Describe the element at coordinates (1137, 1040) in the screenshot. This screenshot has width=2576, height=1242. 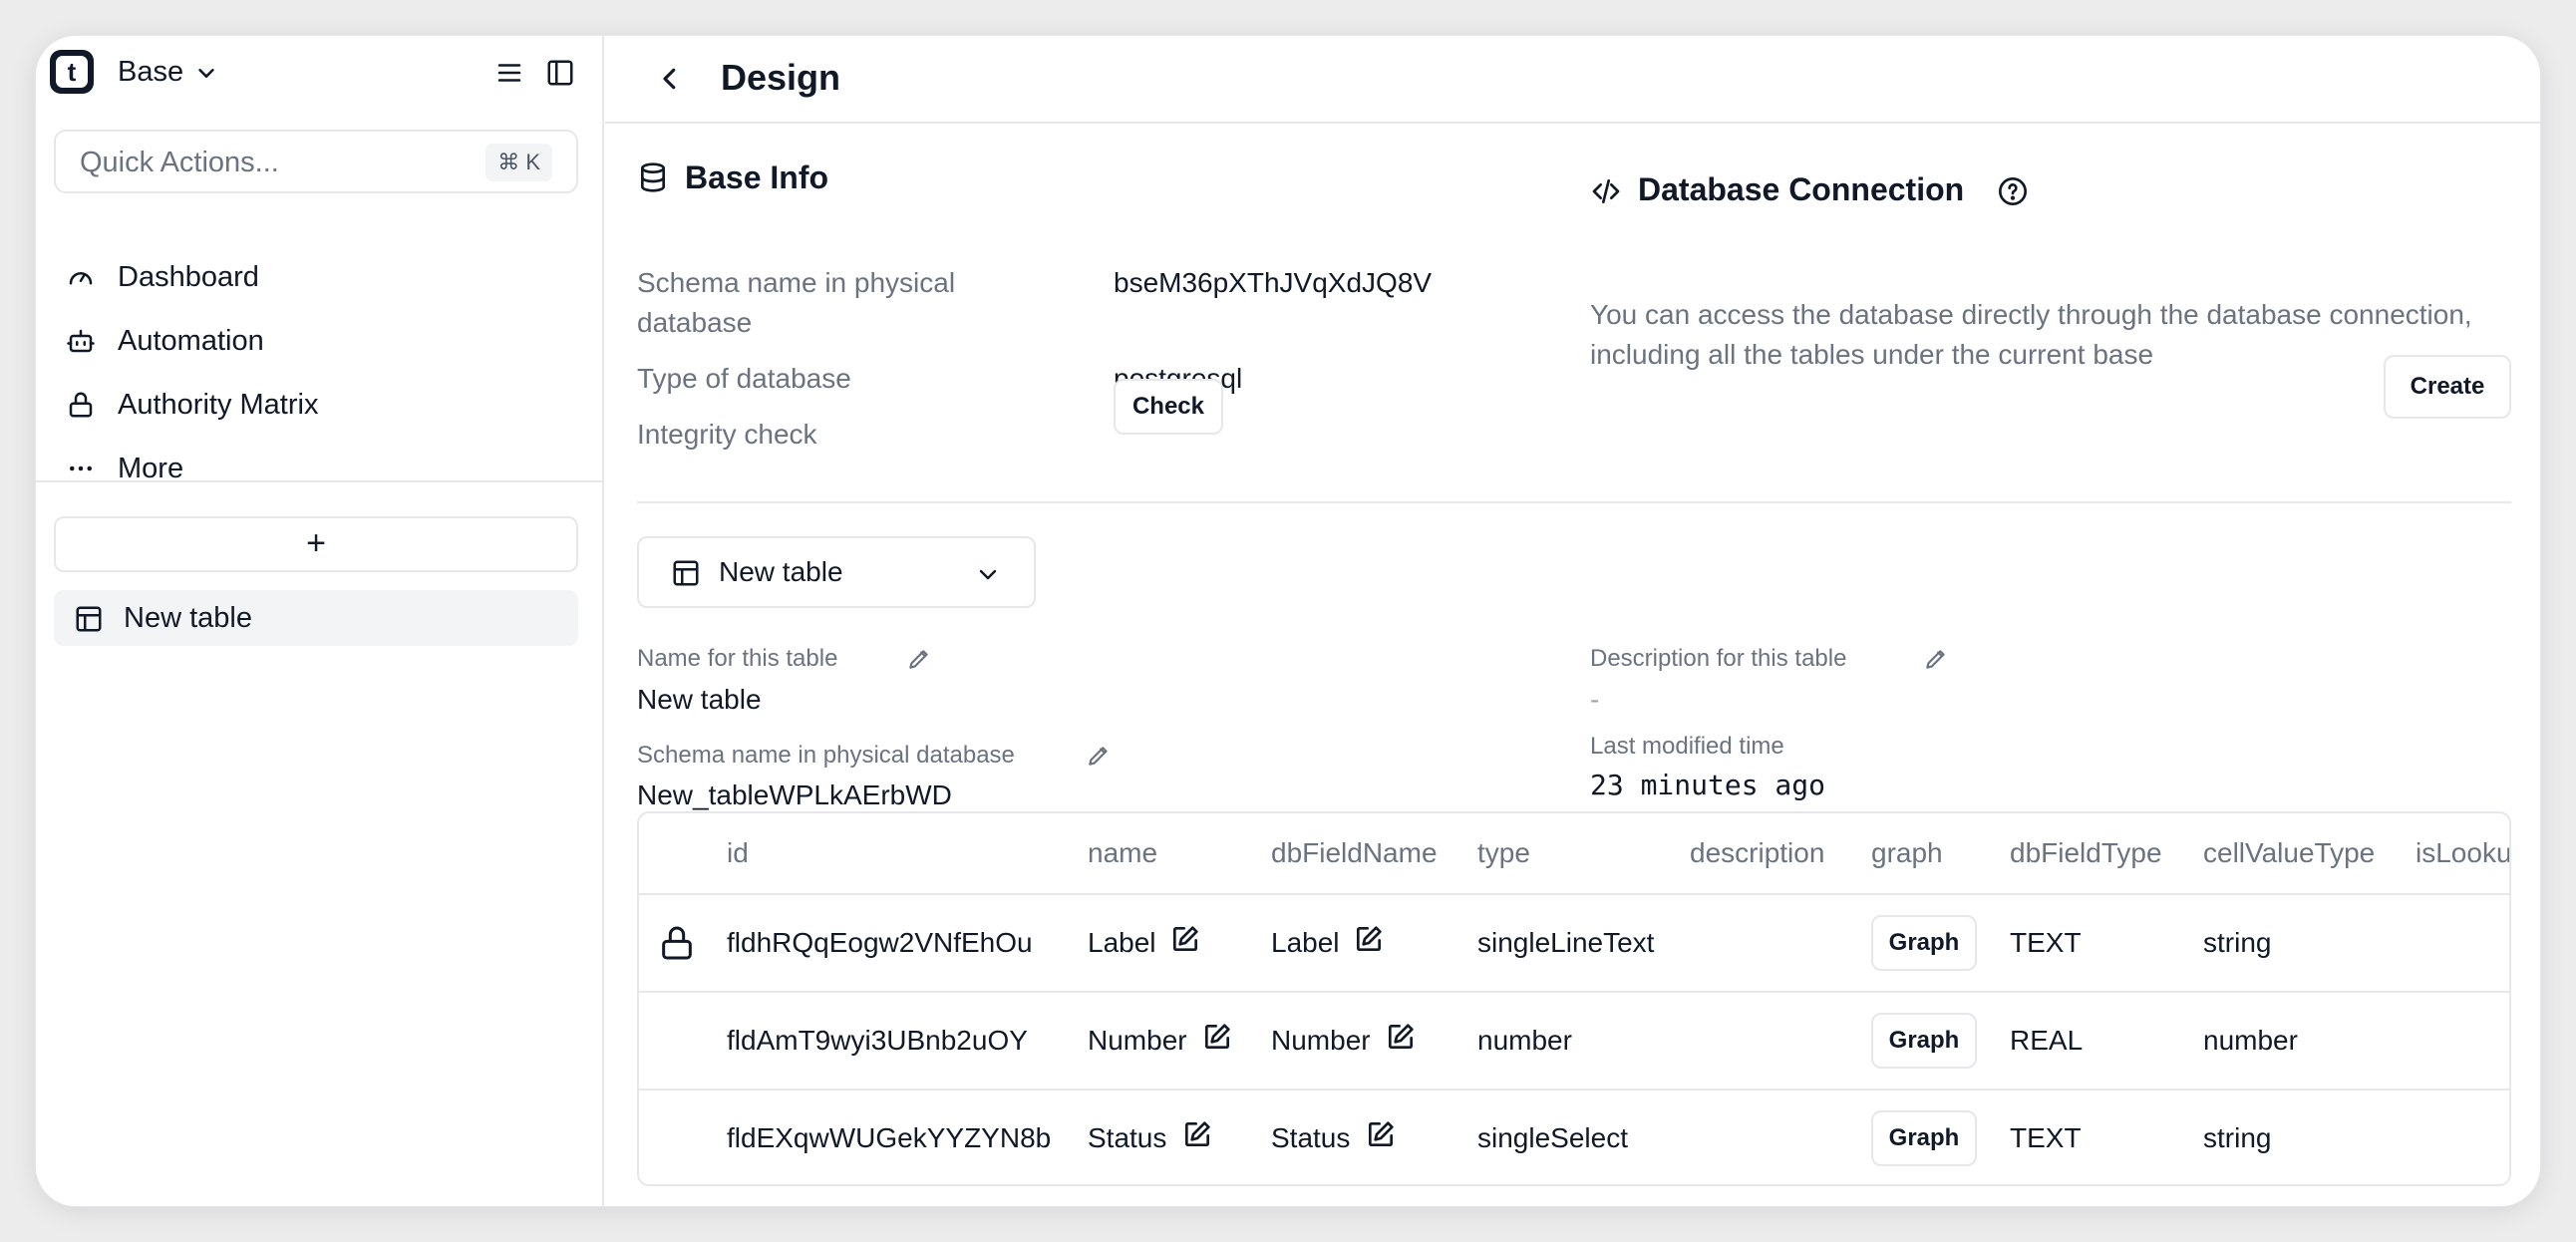
I see `cell-name: Number` at that location.